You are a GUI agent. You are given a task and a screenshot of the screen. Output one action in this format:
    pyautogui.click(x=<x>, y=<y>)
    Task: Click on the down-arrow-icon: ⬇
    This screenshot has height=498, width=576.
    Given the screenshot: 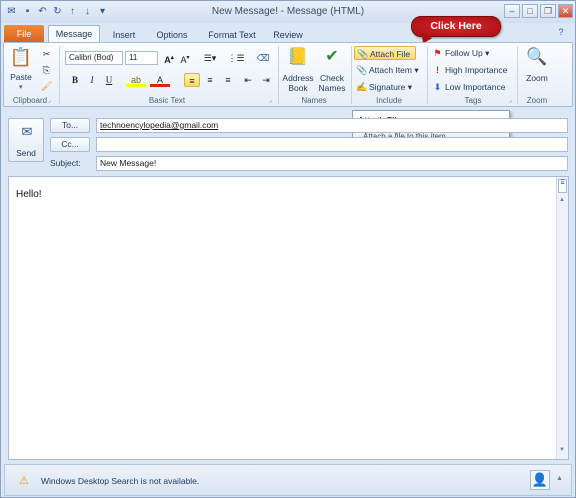 What is the action you would take?
    pyautogui.click(x=437, y=87)
    